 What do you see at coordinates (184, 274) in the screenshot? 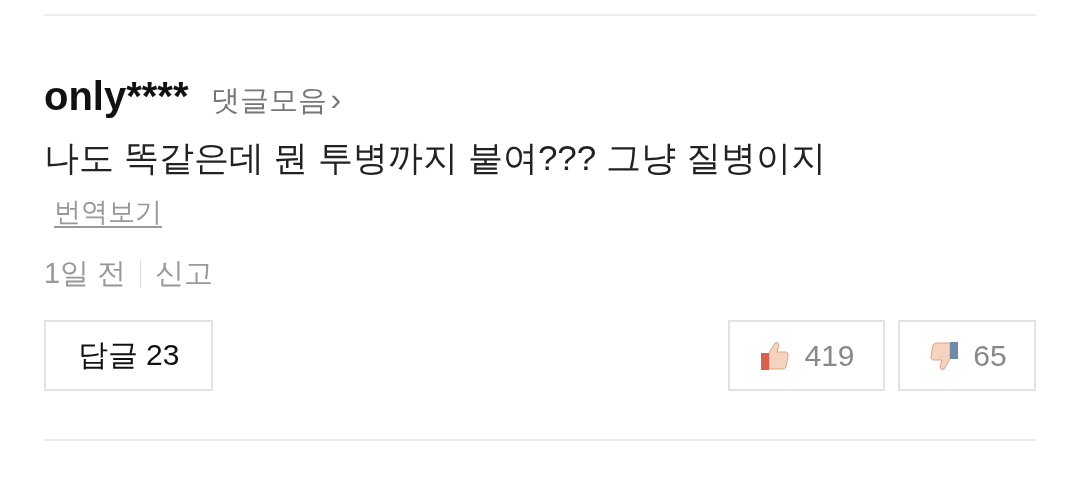
I see `report-link: 신고` at bounding box center [184, 274].